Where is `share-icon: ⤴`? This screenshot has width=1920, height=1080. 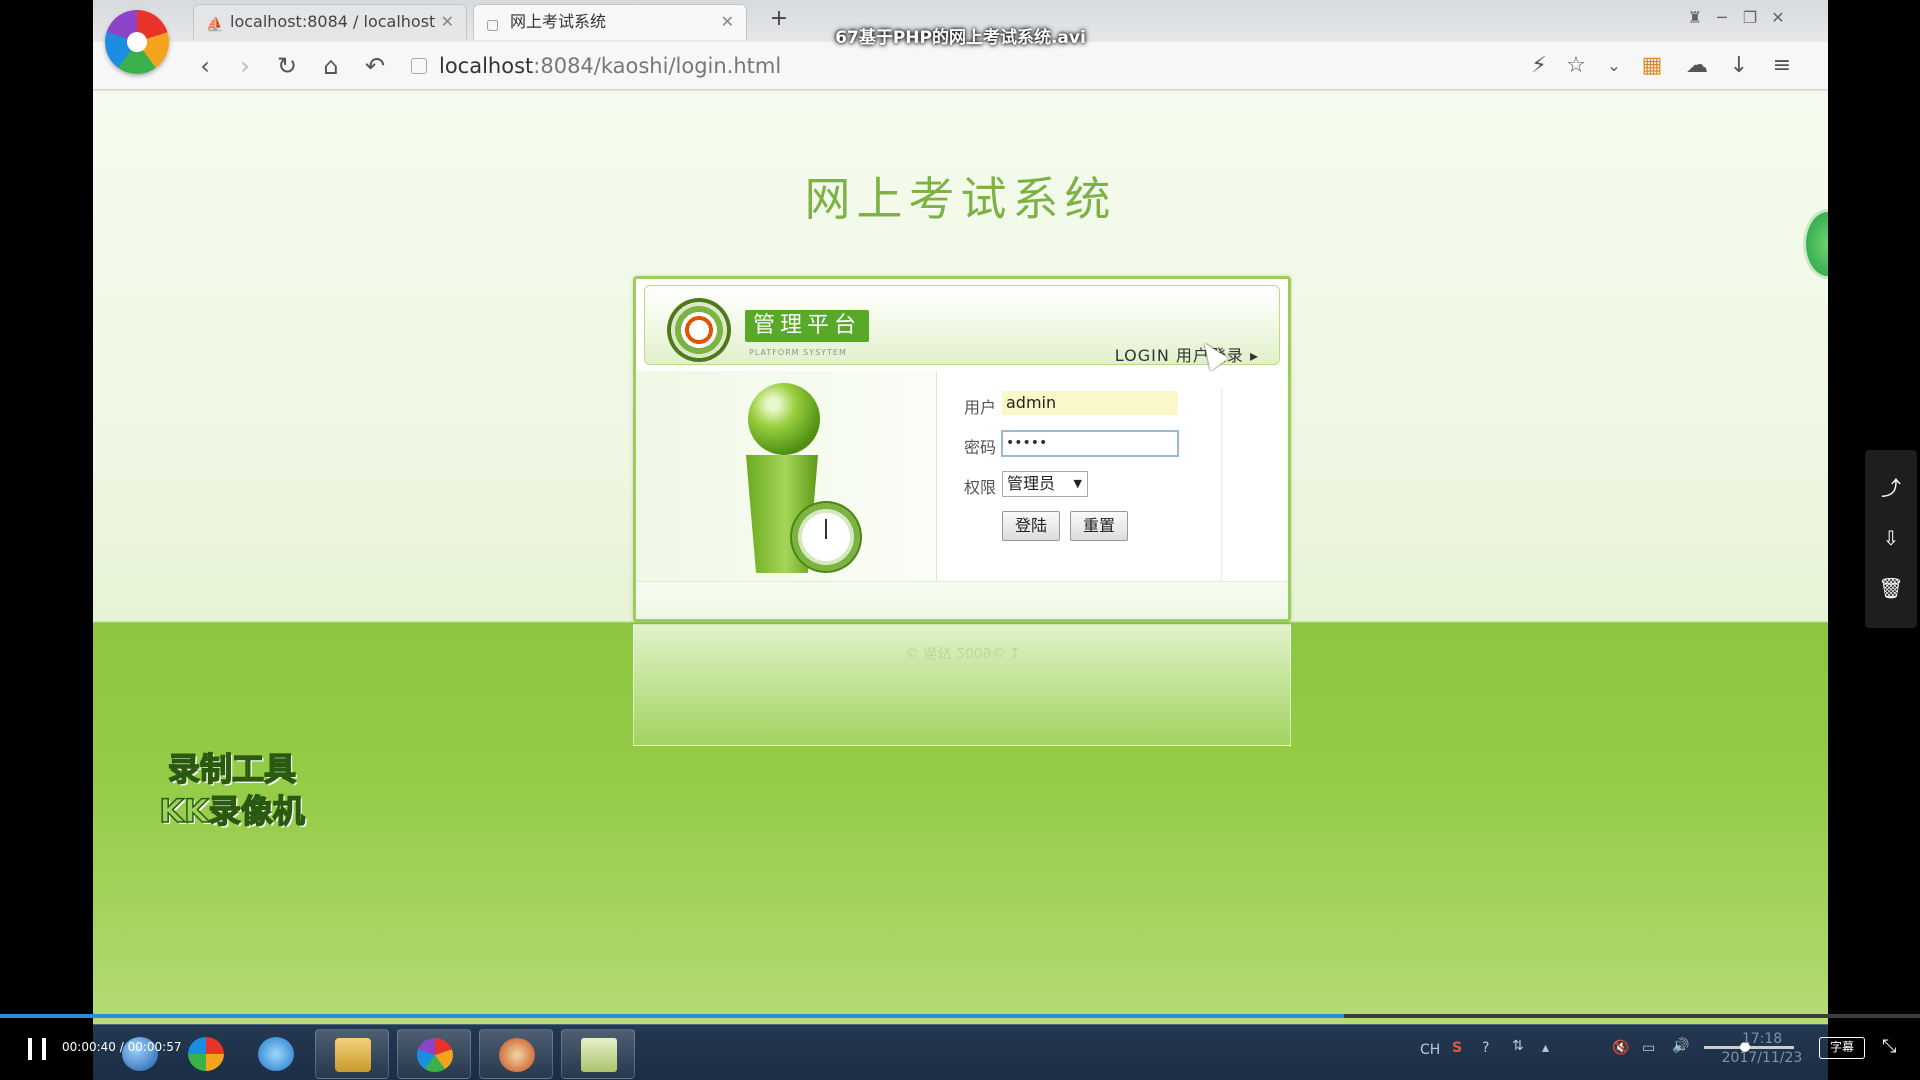 share-icon: ⤴ is located at coordinates (1891, 488).